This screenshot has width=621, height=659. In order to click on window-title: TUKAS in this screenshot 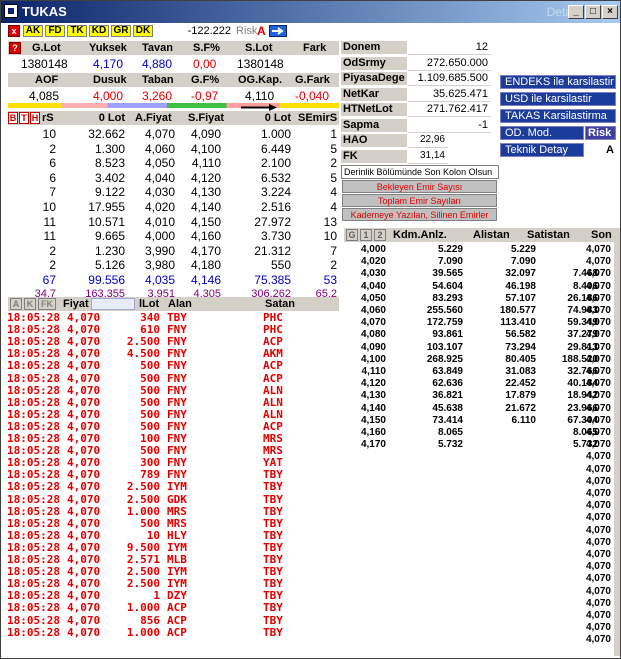, I will do `click(44, 11)`.